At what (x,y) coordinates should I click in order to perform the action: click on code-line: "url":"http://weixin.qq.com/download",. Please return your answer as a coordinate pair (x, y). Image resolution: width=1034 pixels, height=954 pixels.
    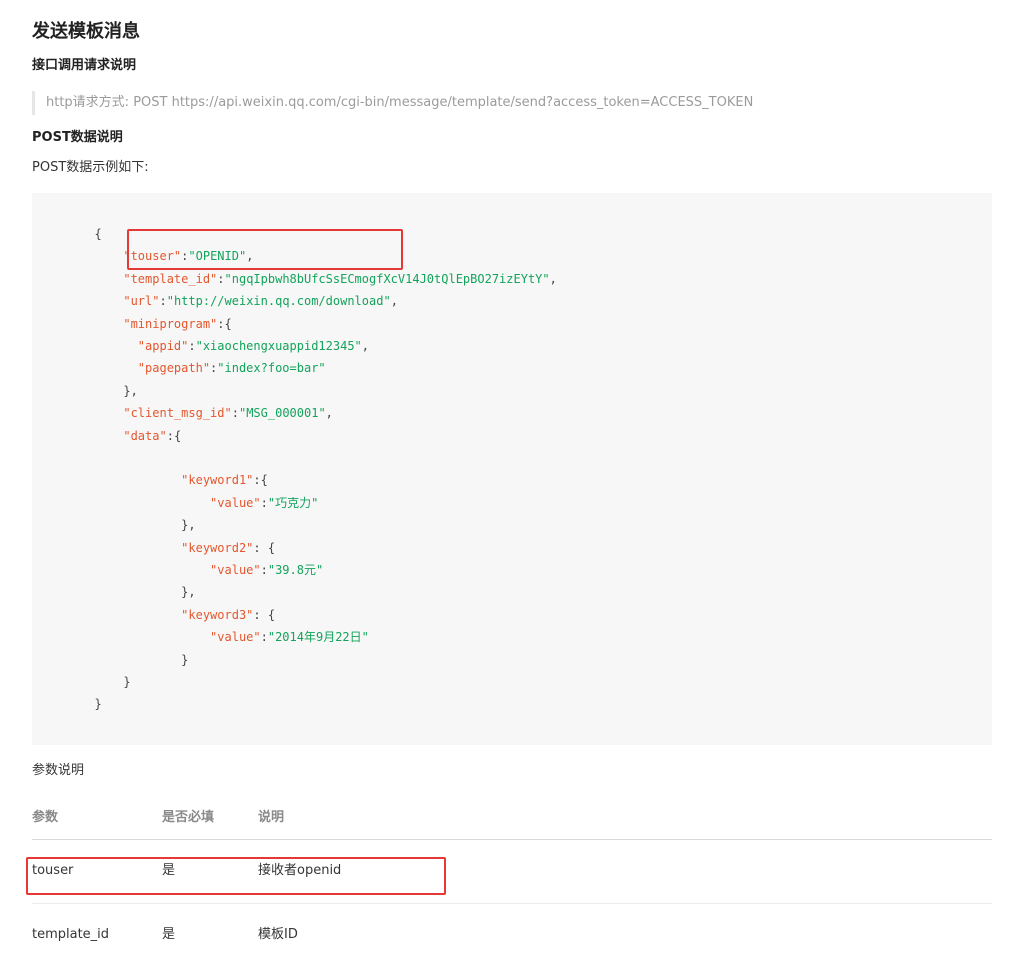
    Looking at the image, I should click on (239, 301).